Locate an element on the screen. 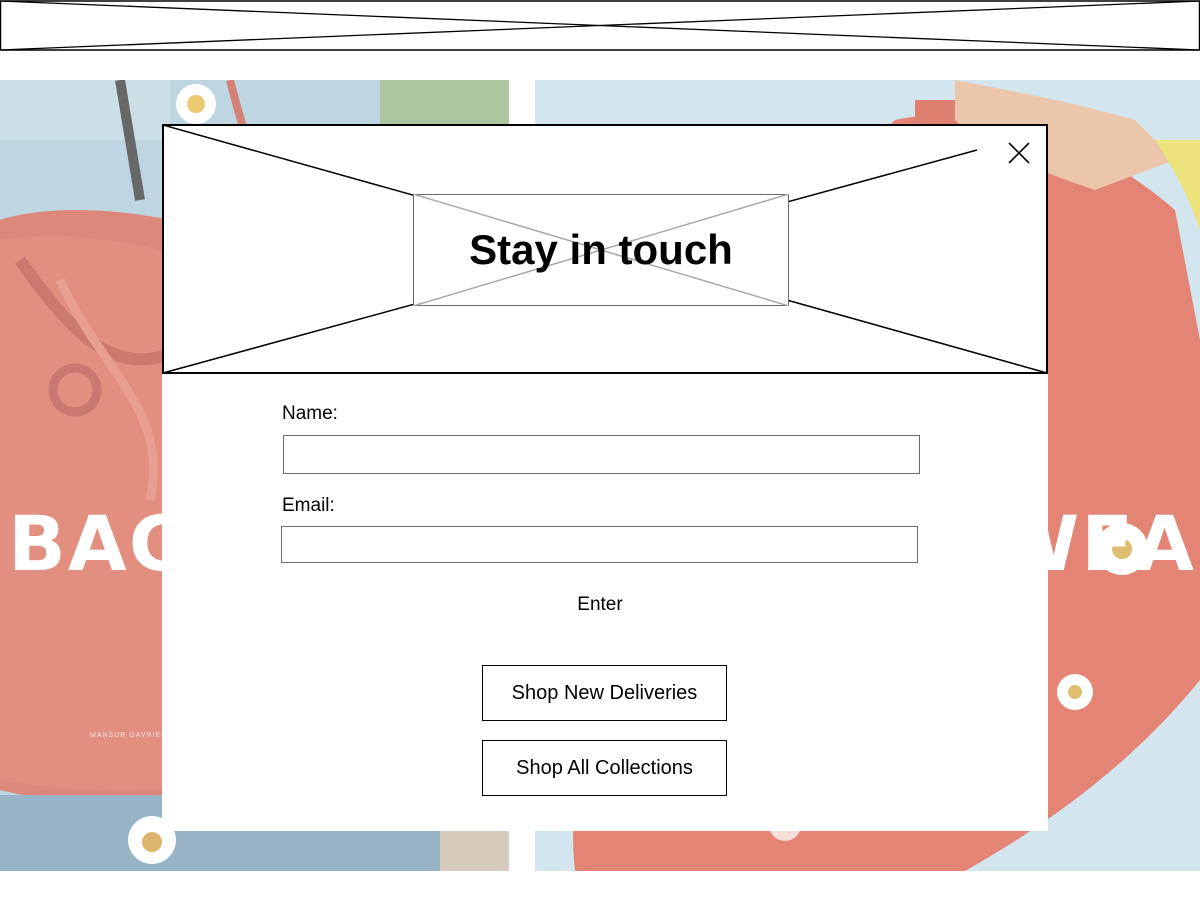 The height and width of the screenshot is (900, 1200). enter-button: Enter is located at coordinates (600, 605).